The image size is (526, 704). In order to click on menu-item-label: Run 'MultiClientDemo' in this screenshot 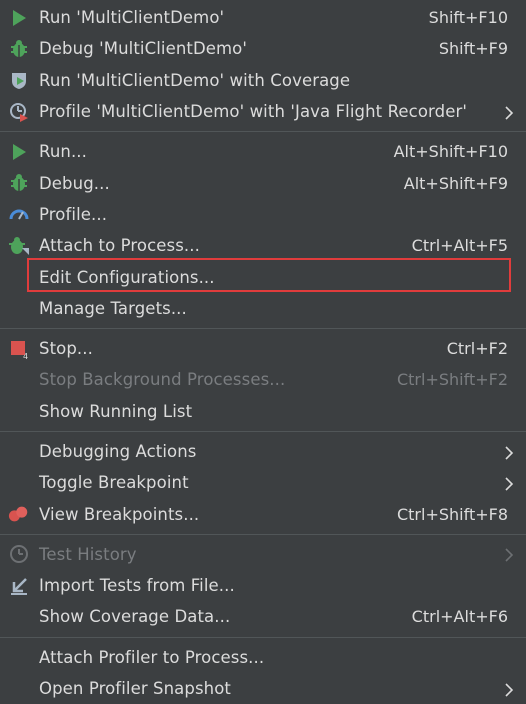, I will do `click(132, 18)`.